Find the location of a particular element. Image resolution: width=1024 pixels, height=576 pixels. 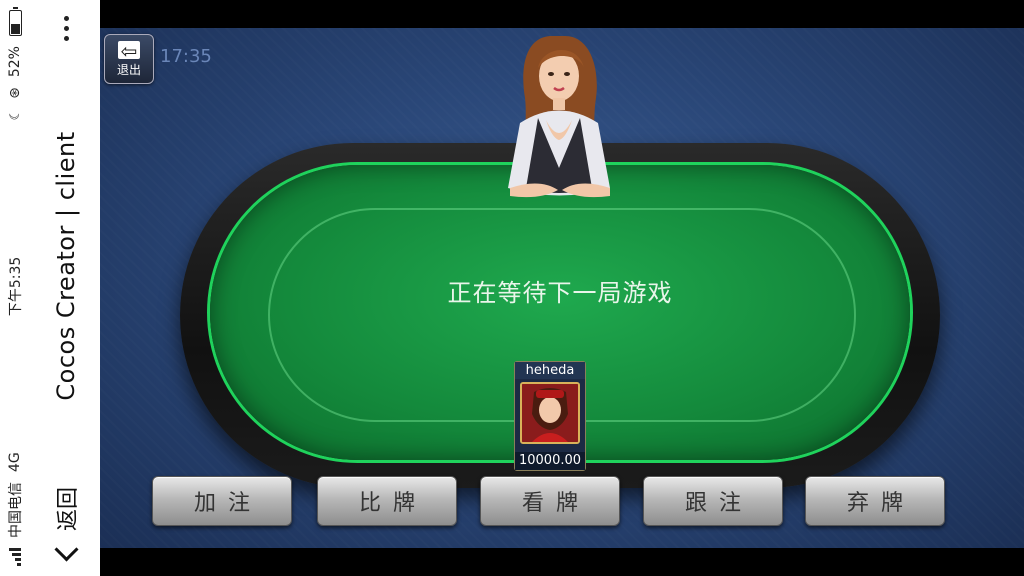

view-cards-button: 看牌 is located at coordinates (550, 501).